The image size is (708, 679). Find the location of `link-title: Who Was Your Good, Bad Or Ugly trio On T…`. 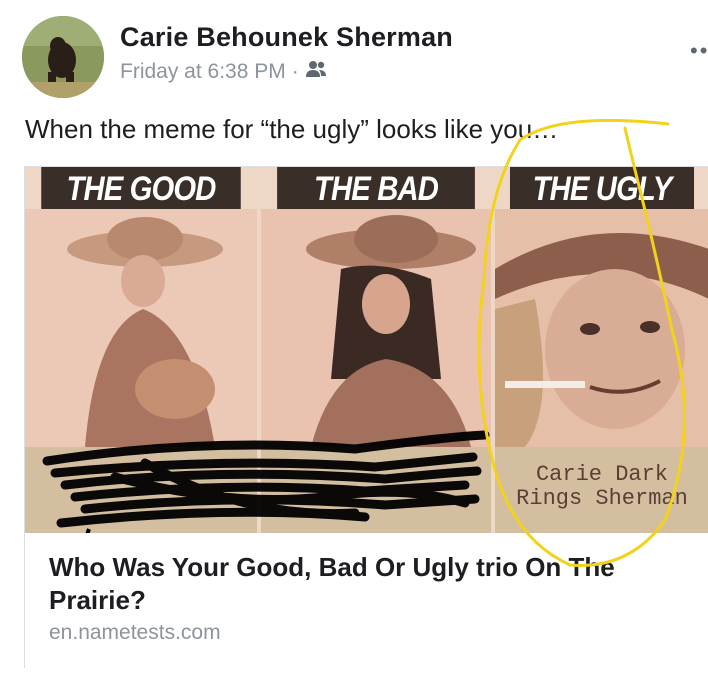

link-title: Who Was Your Good, Bad Or Ugly trio On T… is located at coordinates (369, 584).